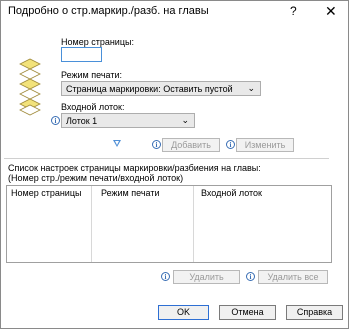 The height and width of the screenshot is (330, 350). I want to click on delete-all-button: Удалить все, so click(293, 277).